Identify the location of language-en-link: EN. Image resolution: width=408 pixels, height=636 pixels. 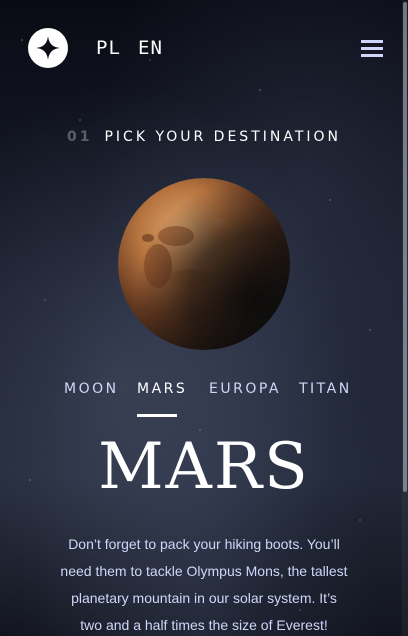
(150, 48).